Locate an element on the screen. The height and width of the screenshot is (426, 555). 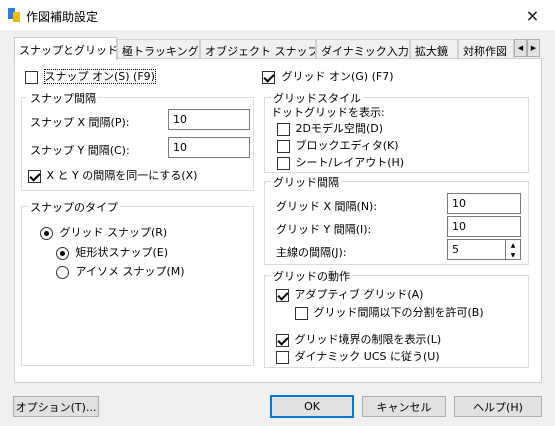
snap-y-input: 10 is located at coordinates (209, 147).